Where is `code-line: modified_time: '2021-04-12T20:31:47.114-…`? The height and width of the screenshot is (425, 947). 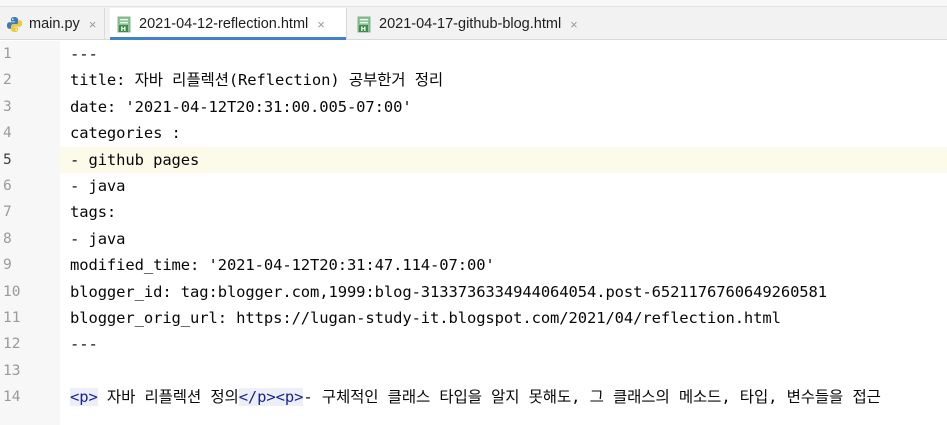 code-line: modified_time: '2021-04-12T20:31:47.114-… is located at coordinates (503, 265).